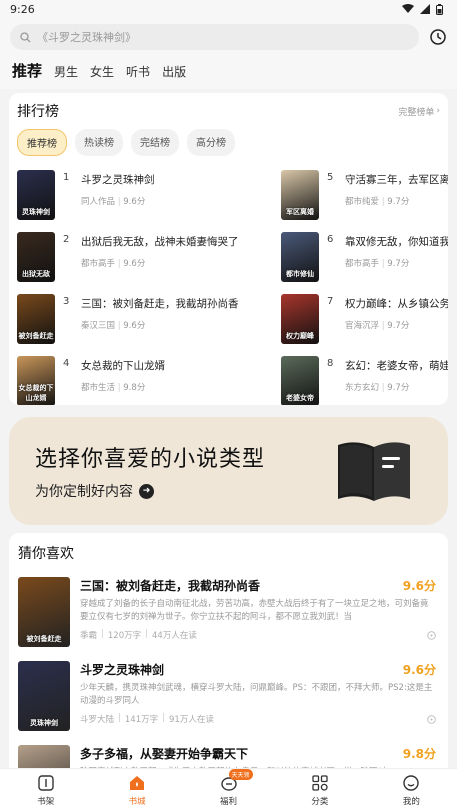  I want to click on ranking-item: 老婆女帝 8 玄幻：老婆女帝，萌娃 东方玄幻 | 9.7分, so click(364, 380).